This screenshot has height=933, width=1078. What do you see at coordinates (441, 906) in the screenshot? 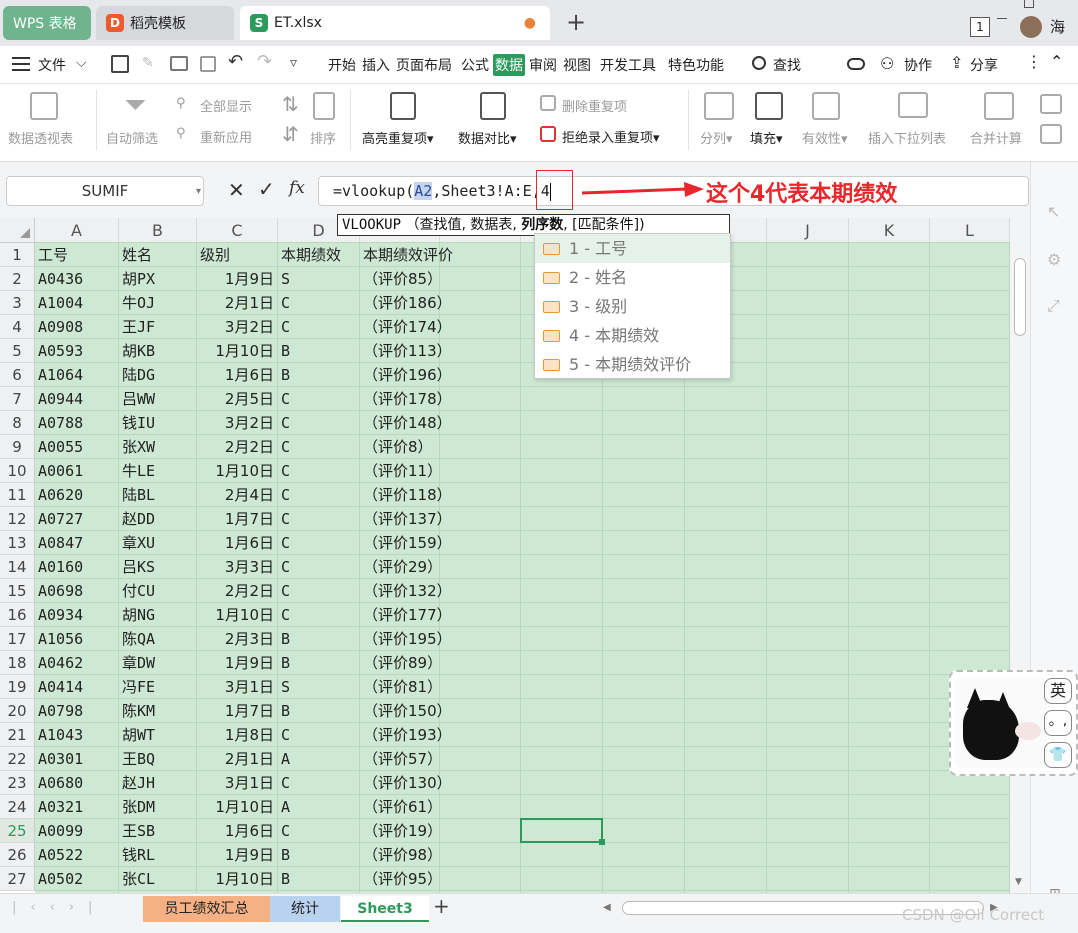
I see `add-sheet-button: +` at bounding box center [441, 906].